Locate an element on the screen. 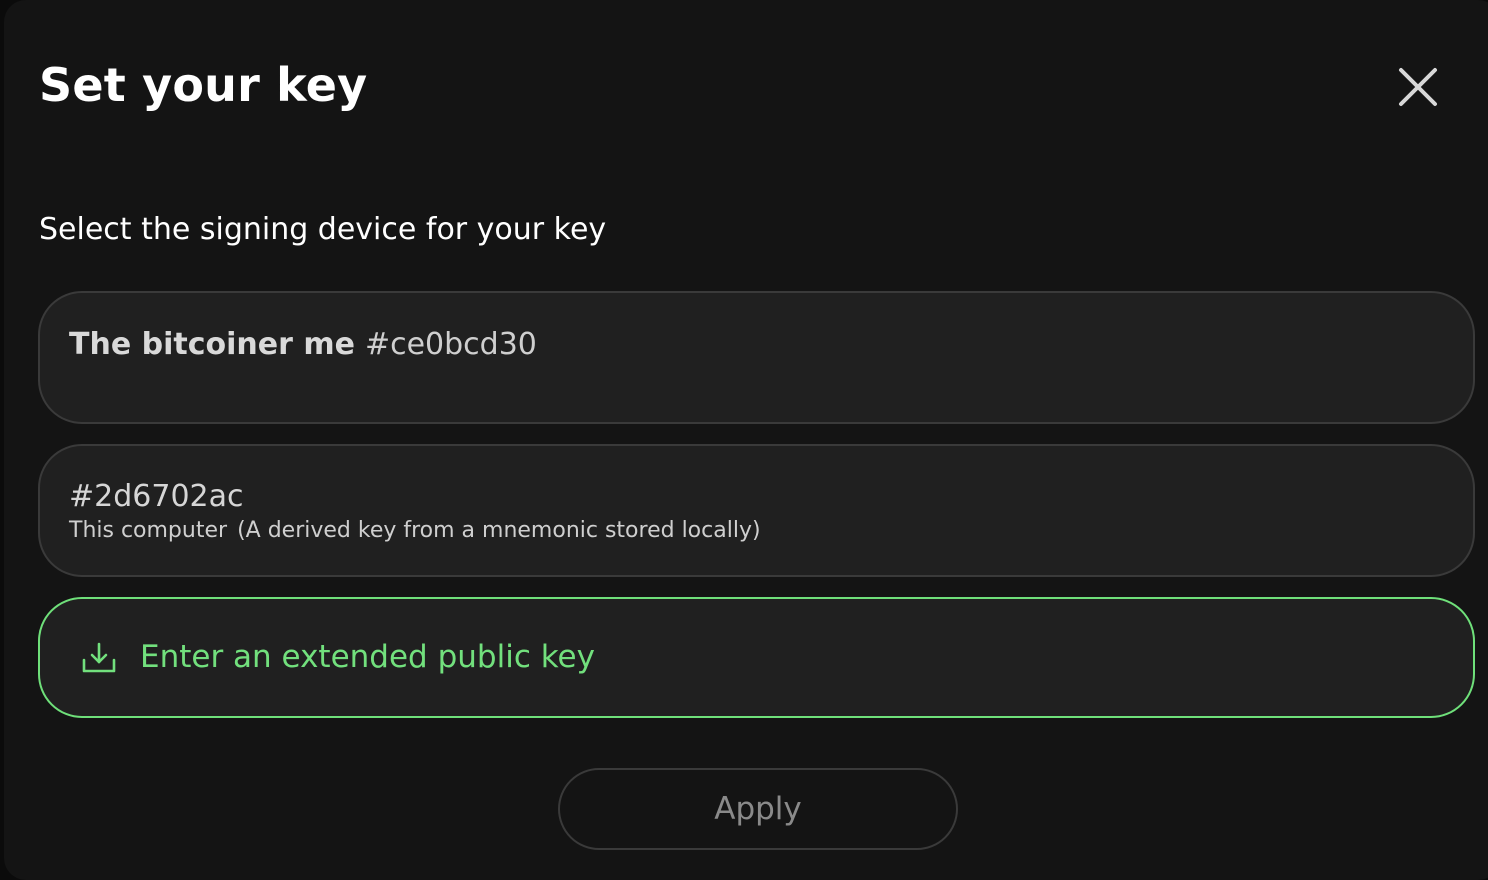 The width and height of the screenshot is (1488, 880). device-alias: The bitcoiner me is located at coordinates (212, 344).